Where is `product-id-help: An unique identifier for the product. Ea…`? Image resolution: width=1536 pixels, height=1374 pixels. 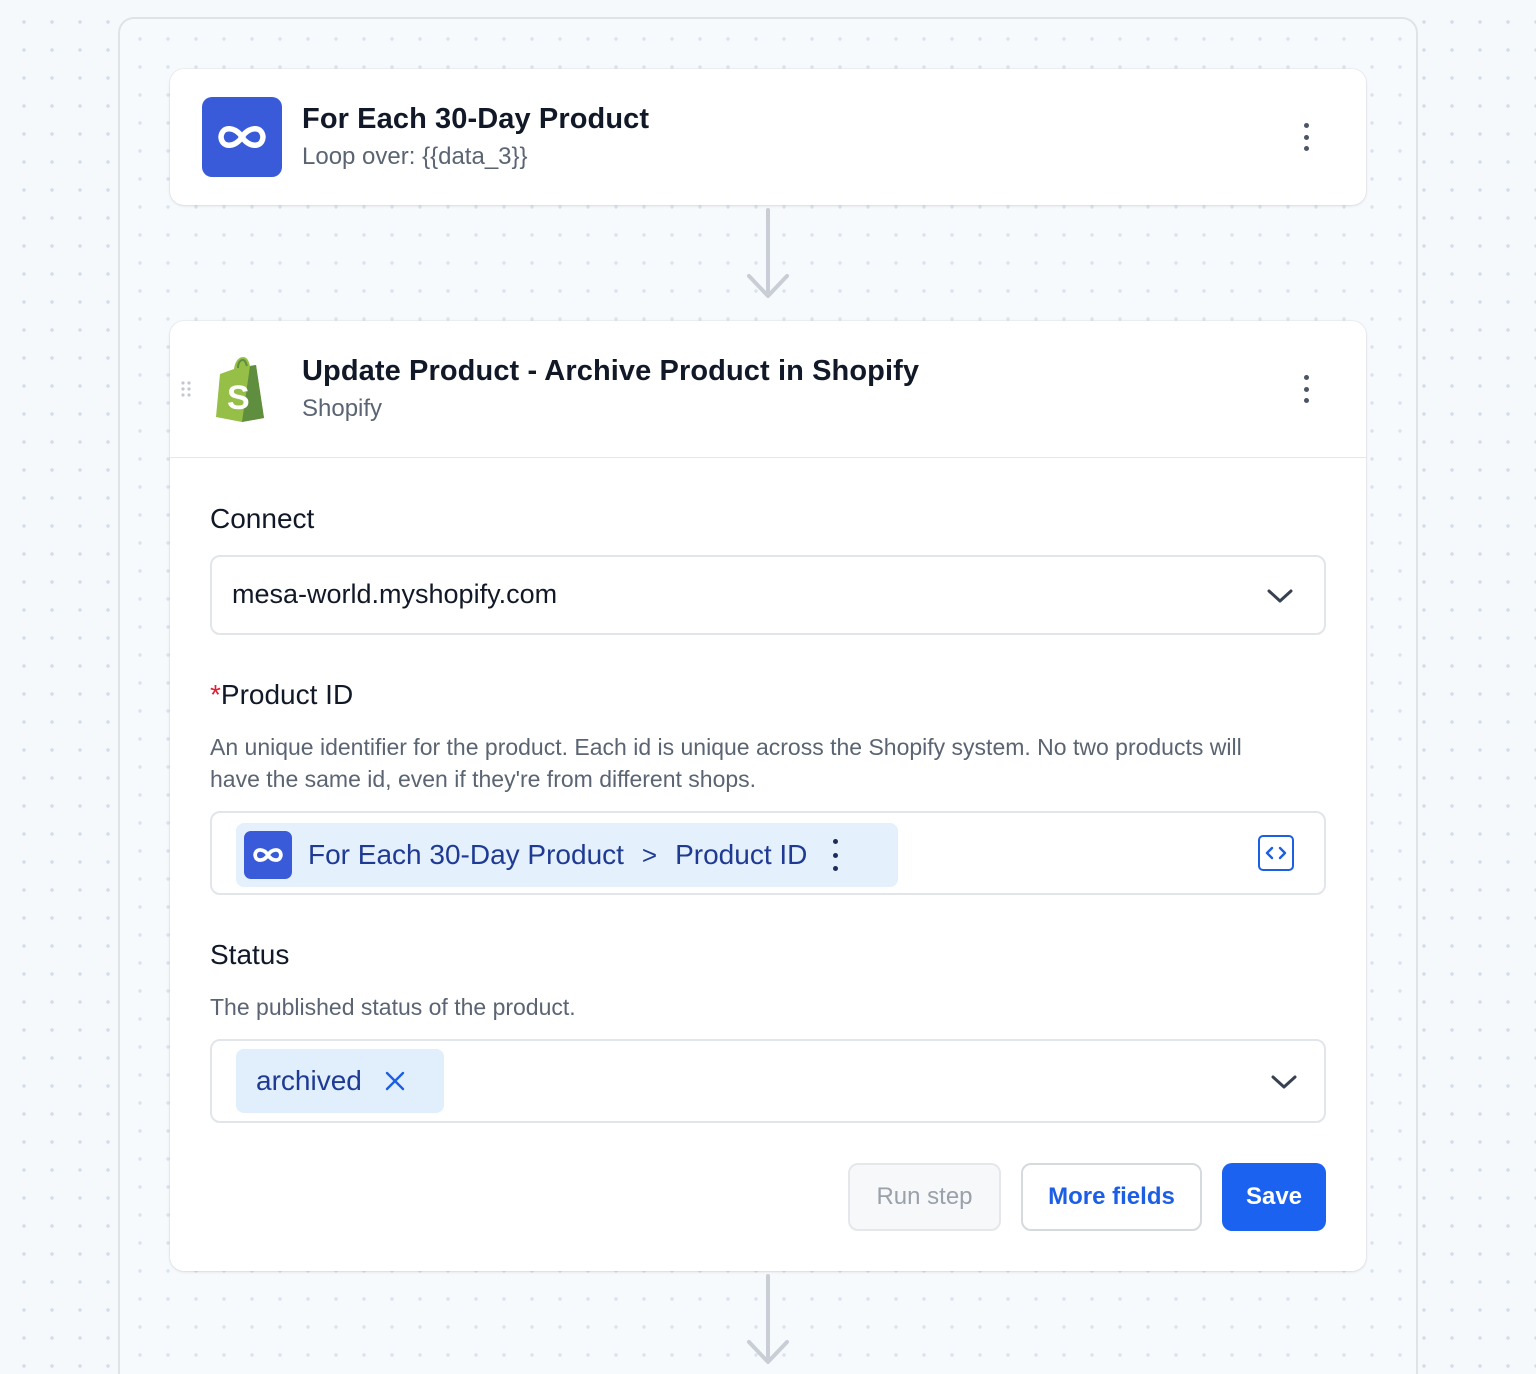
product-id-help: An unique identifier for the product. Ea… is located at coordinates (726, 763).